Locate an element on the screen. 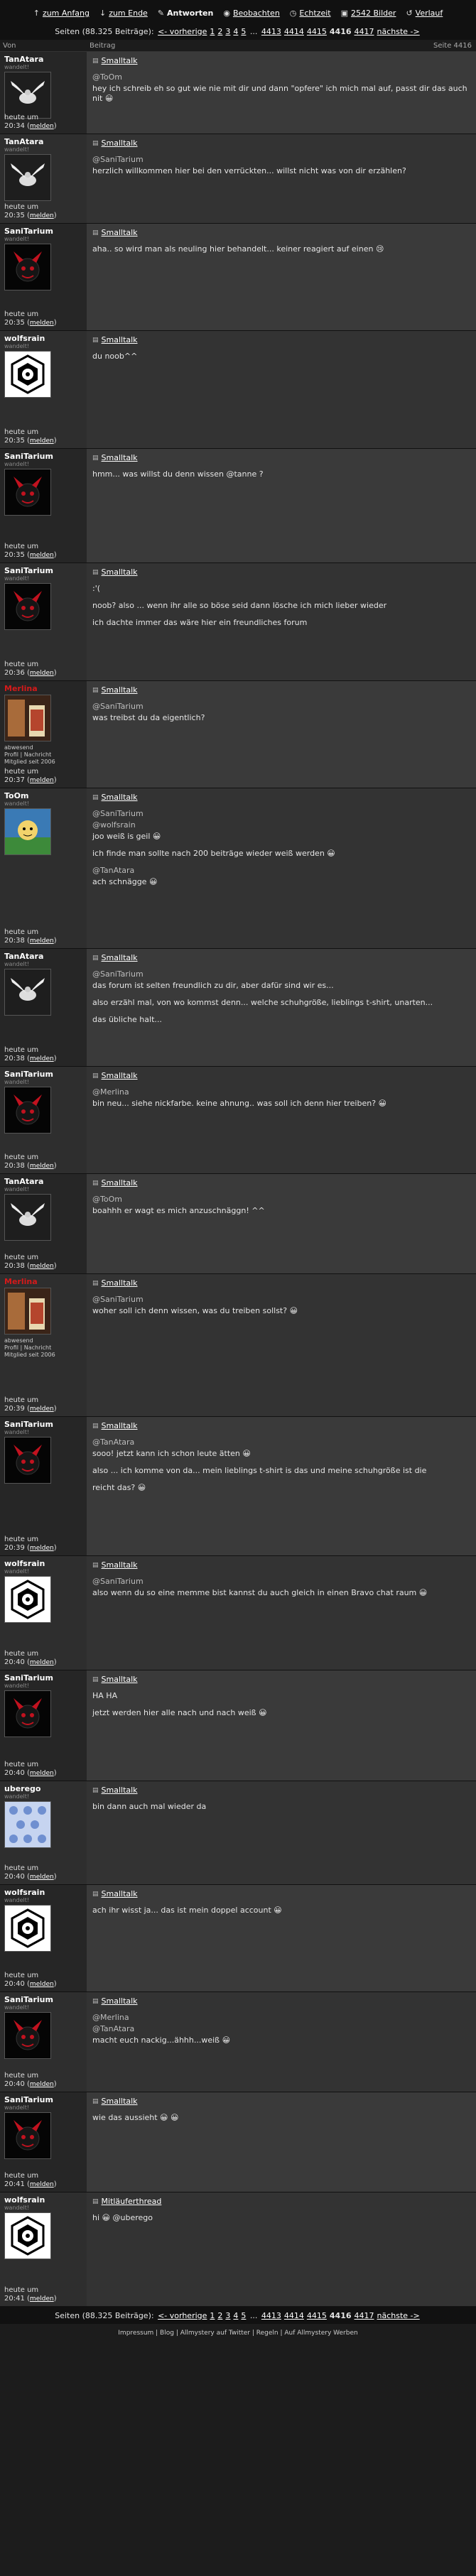  mention: @wolfsrain is located at coordinates (281, 825).